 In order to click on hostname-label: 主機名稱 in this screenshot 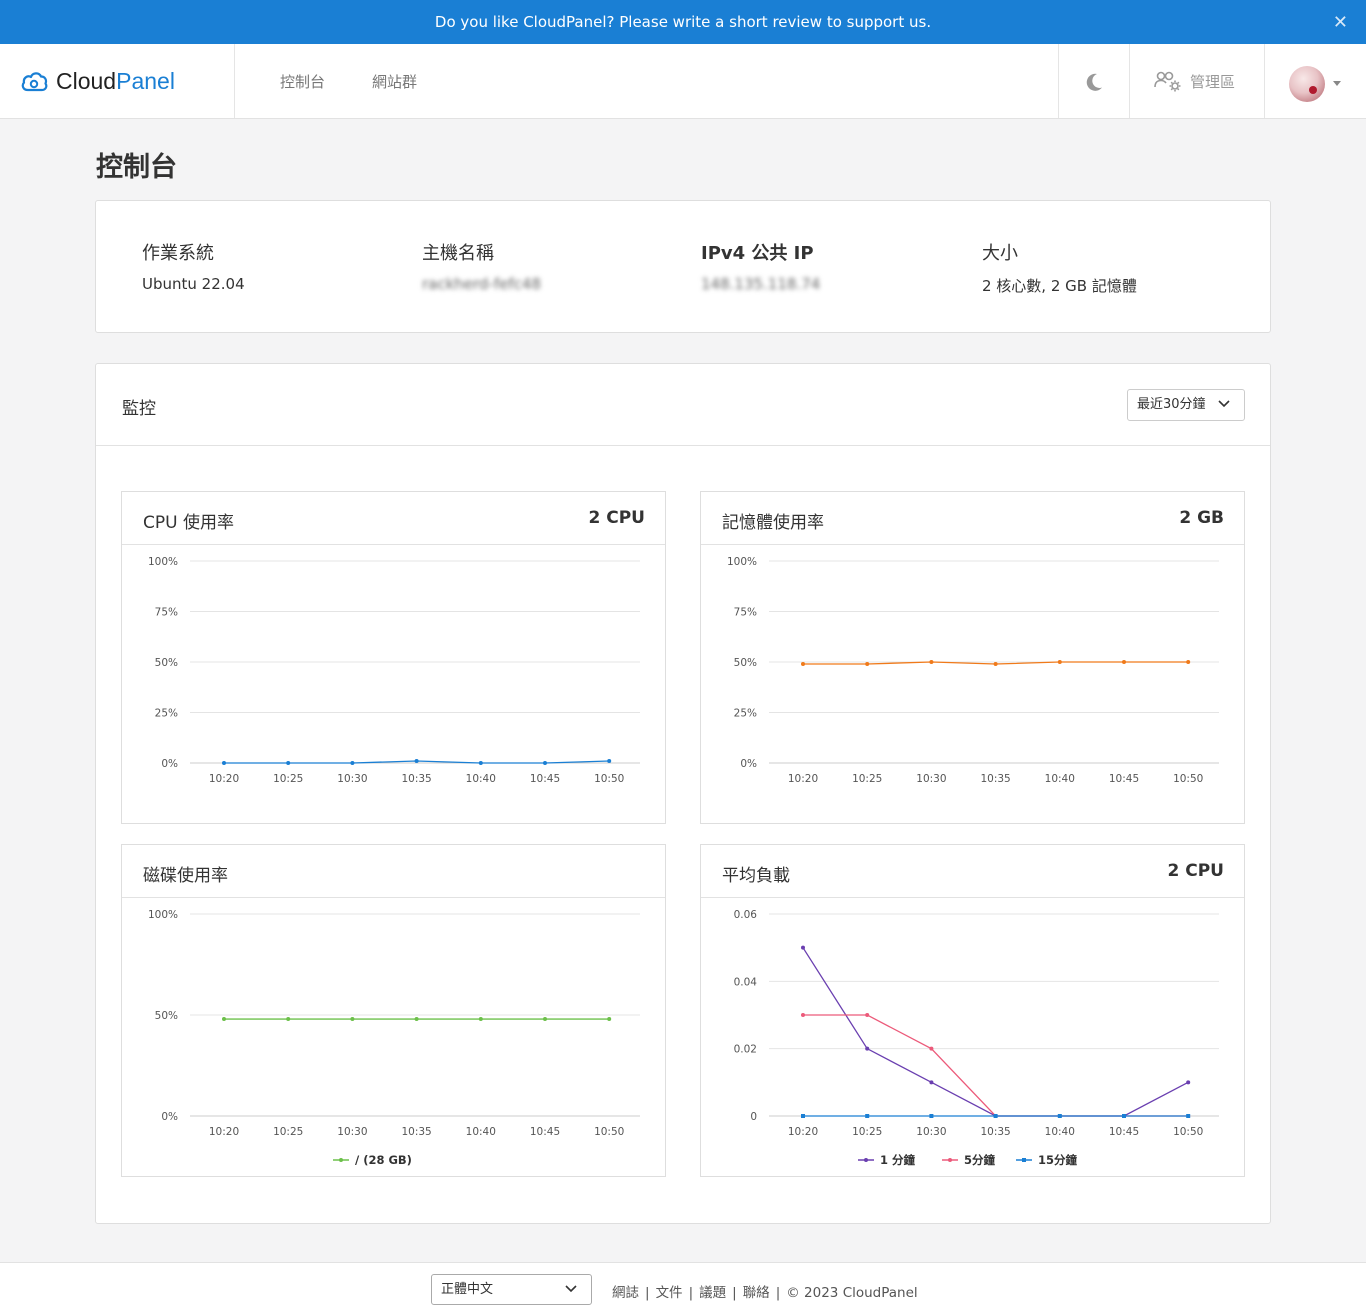, I will do `click(458, 253)`.